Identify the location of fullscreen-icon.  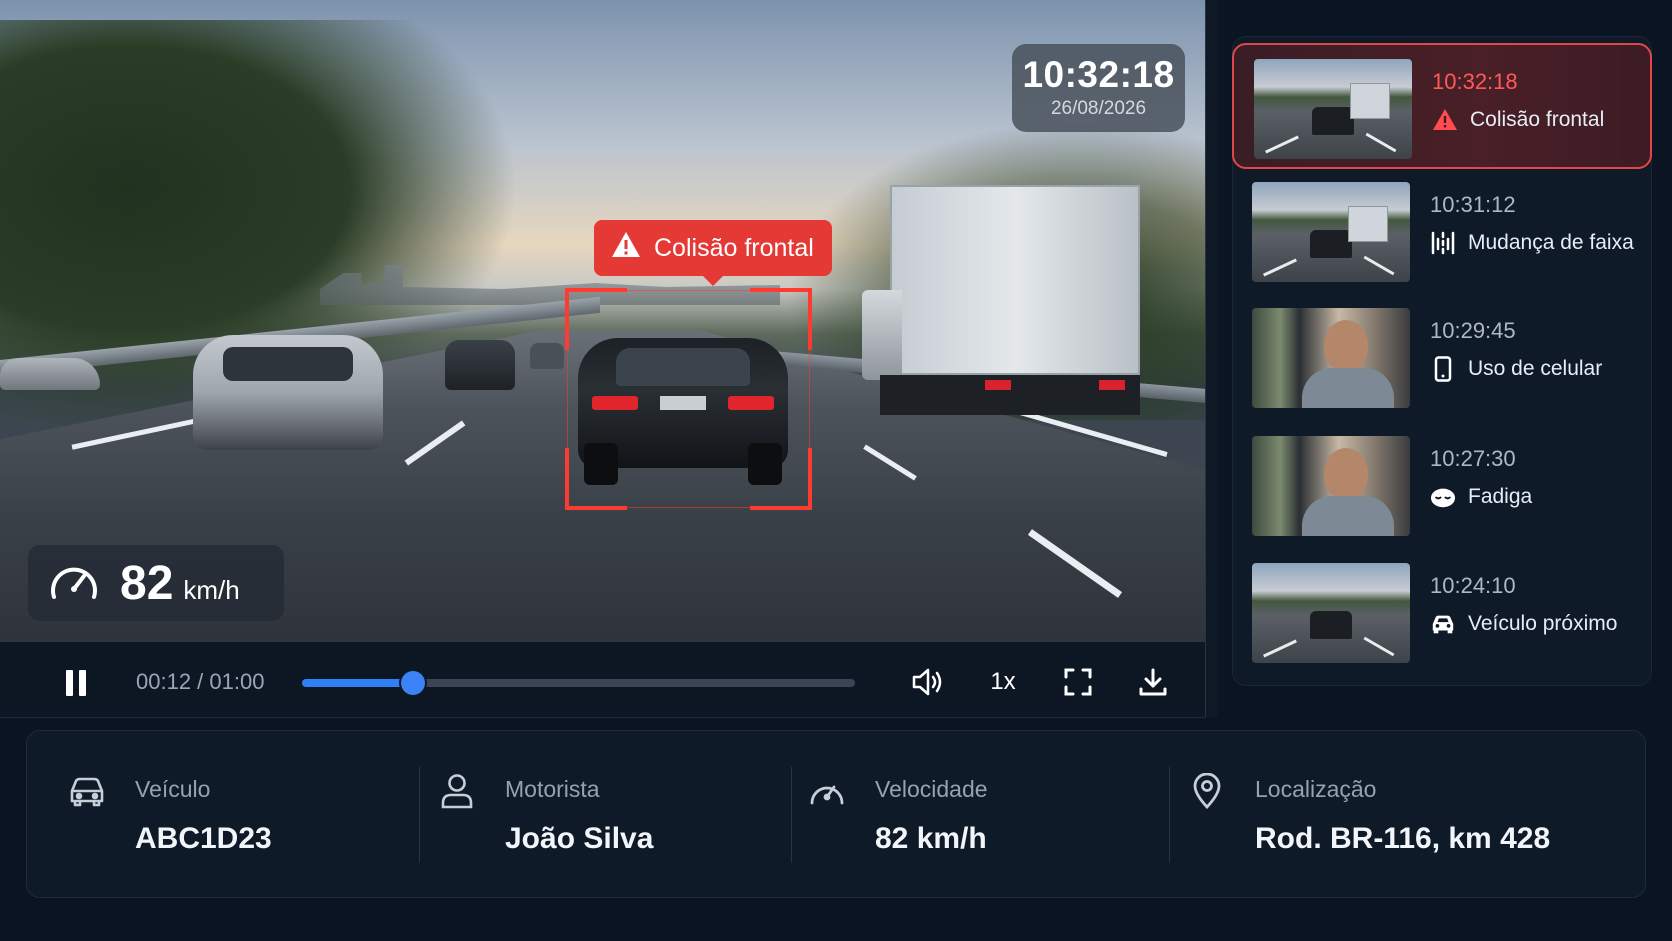
(1078, 682).